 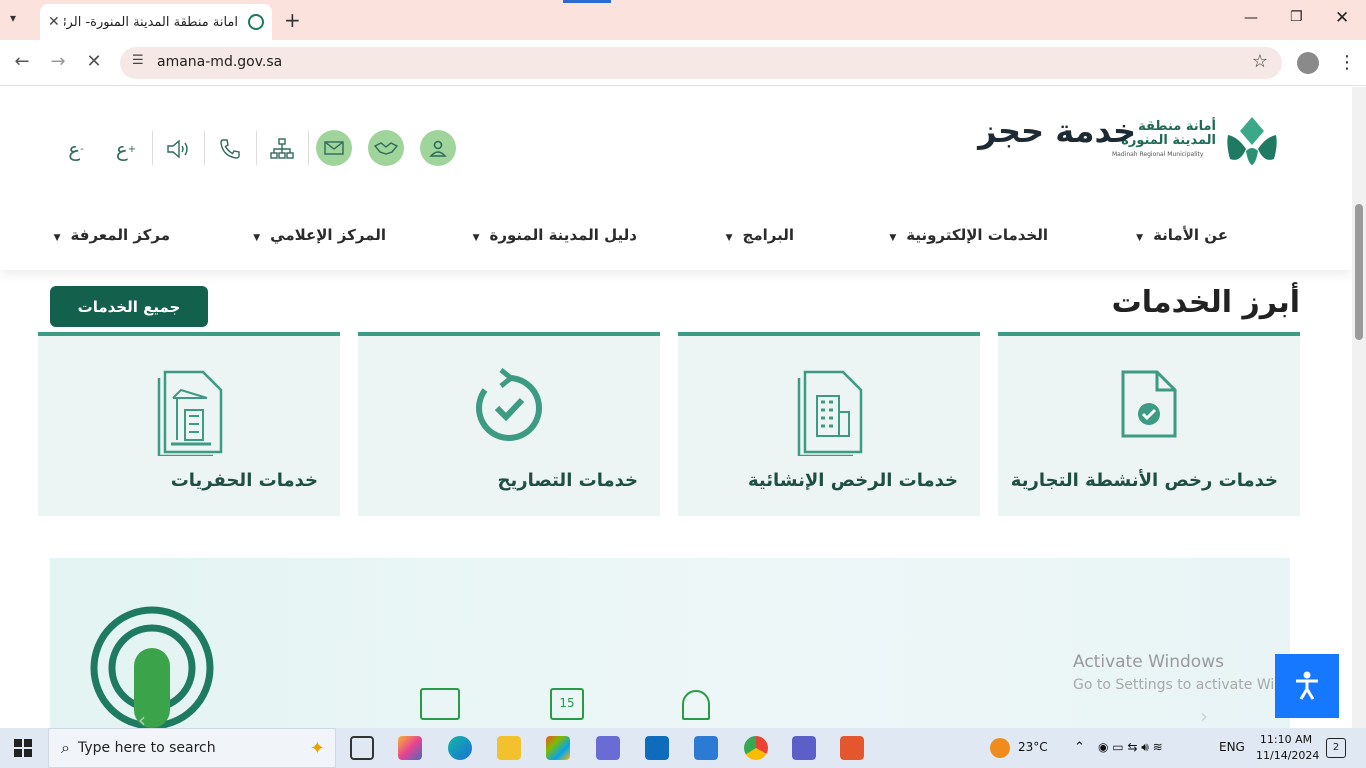 What do you see at coordinates (132, 149) in the screenshot?
I see `font-increase-sign: +` at bounding box center [132, 149].